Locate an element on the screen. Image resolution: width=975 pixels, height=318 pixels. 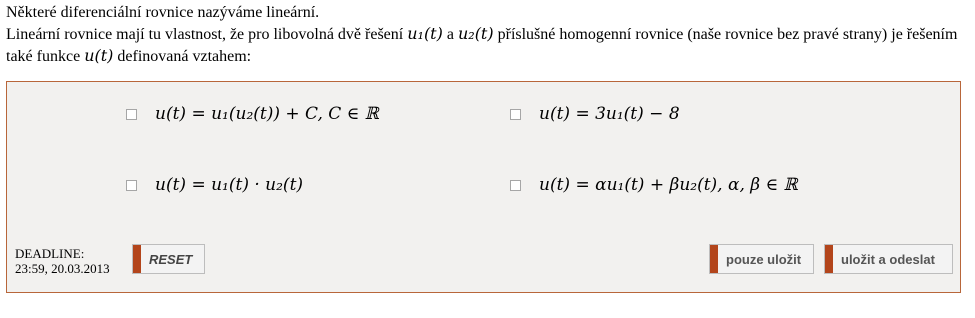
save-and-send-button-label: uložit a odeslat is located at coordinates (888, 259).